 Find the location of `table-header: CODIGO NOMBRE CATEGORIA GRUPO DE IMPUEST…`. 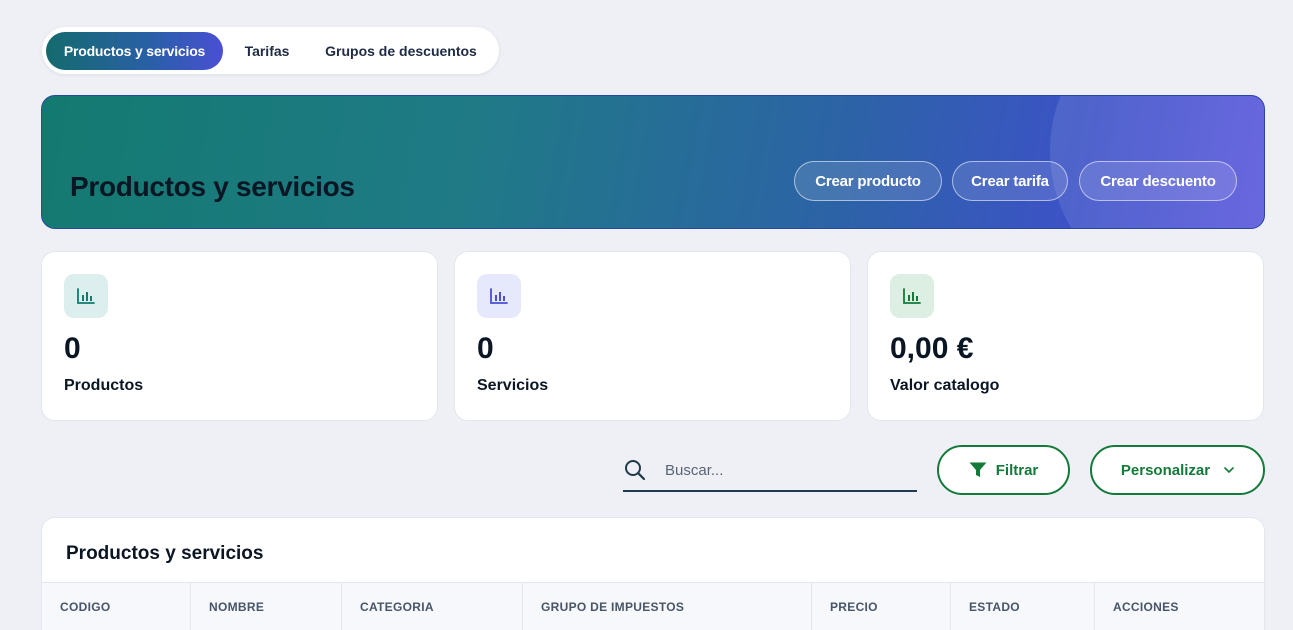

table-header: CODIGO NOMBRE CATEGORIA GRUPO DE IMPUEST… is located at coordinates (653, 606).